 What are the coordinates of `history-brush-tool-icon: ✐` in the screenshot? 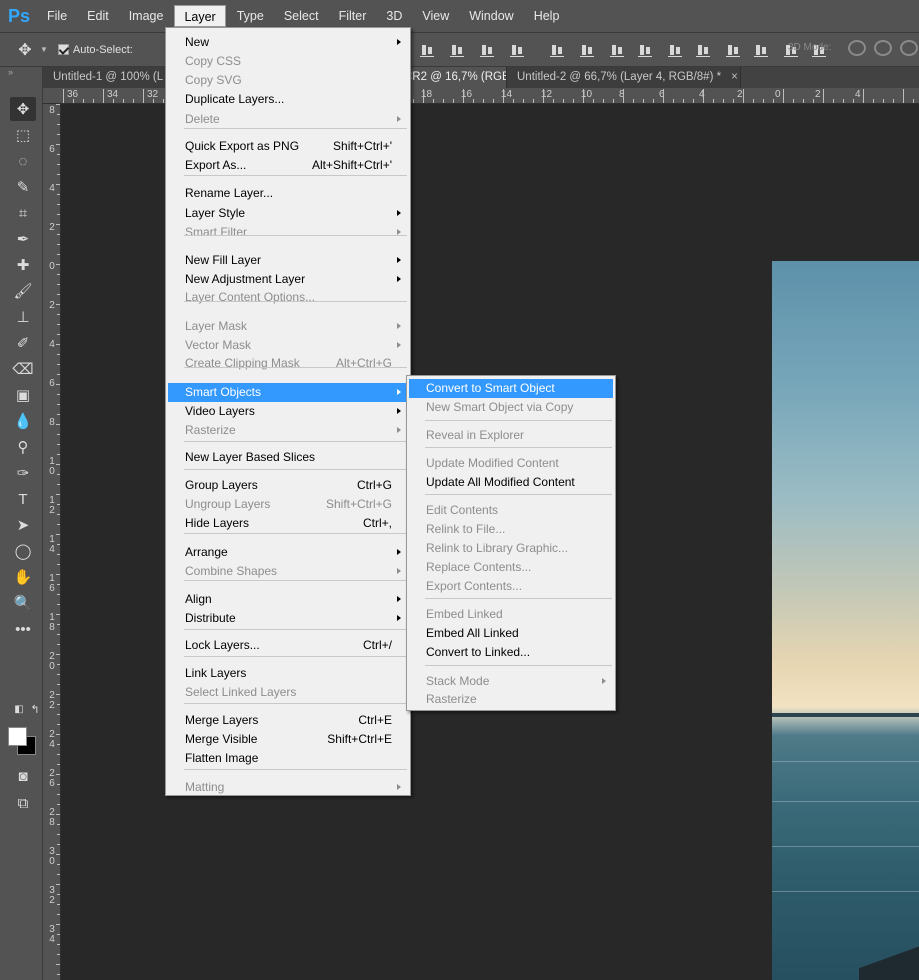 It's located at (23, 343).